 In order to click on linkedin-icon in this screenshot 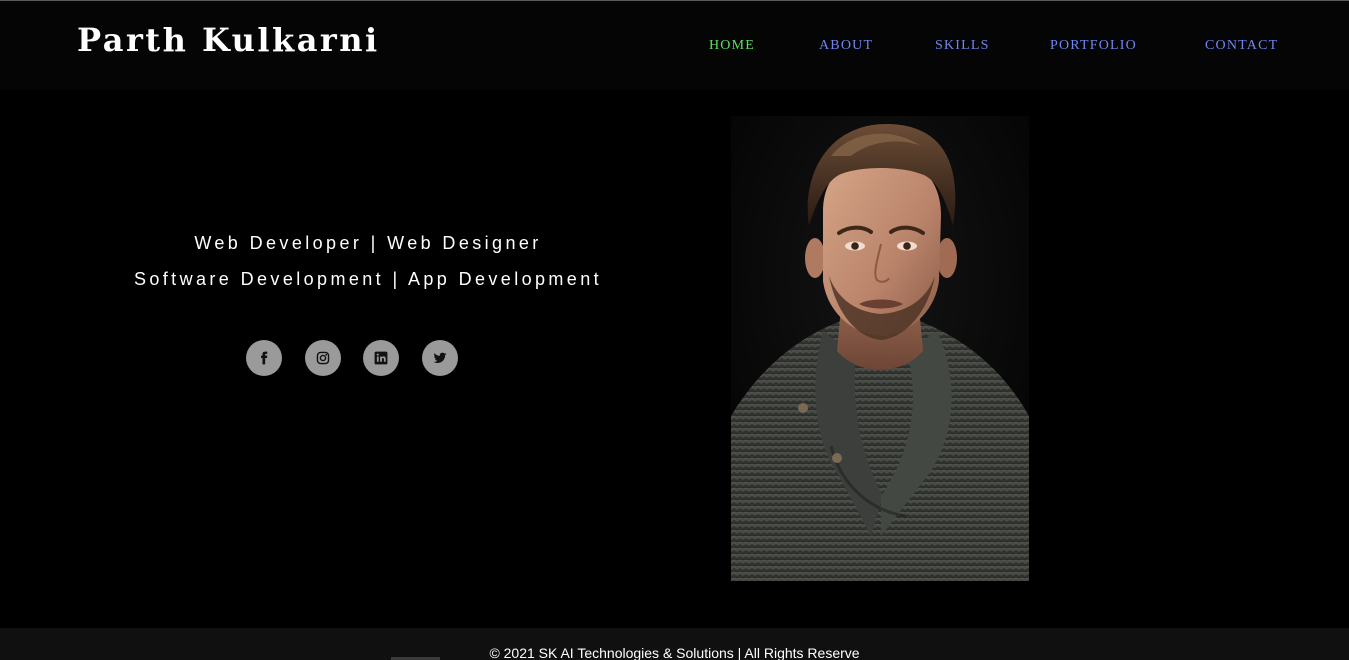, I will do `click(381, 358)`.